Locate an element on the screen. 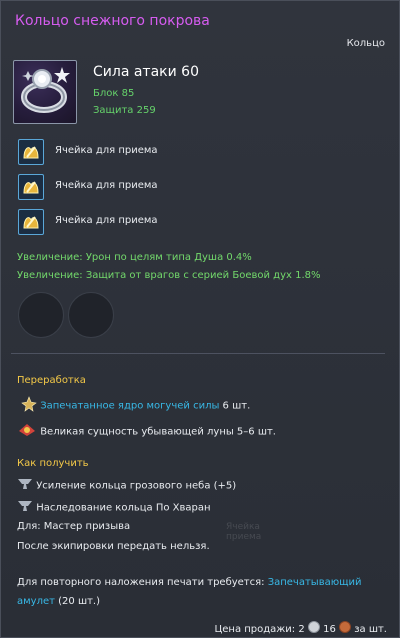  faded-background-label: Ячейка приема is located at coordinates (244, 532).